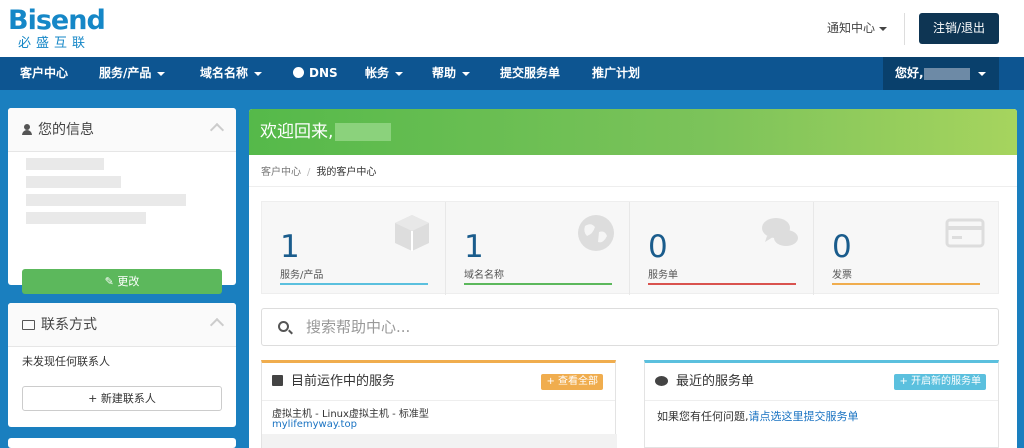 The width and height of the screenshot is (1024, 448). Describe the element at coordinates (128, 281) in the screenshot. I see `edit-label: 更改` at that location.